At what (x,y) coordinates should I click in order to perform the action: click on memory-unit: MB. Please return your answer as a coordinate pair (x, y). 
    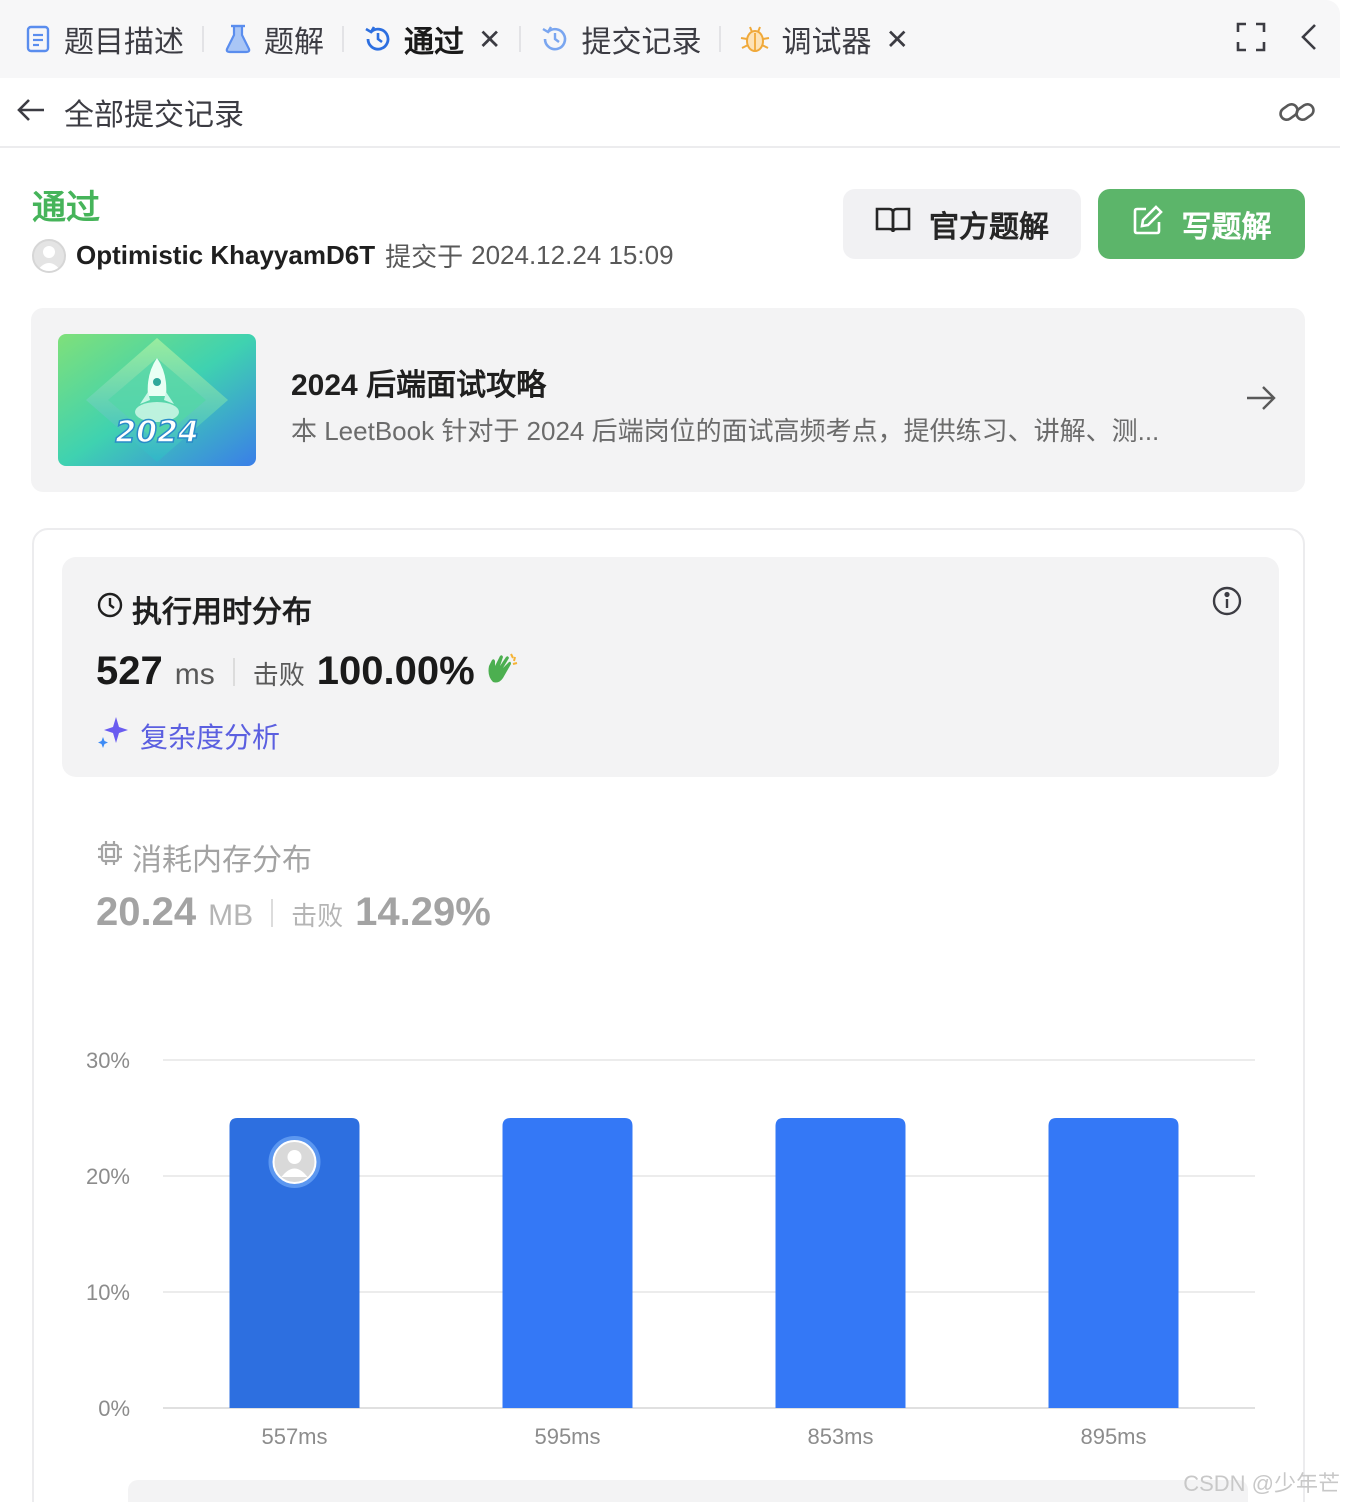
    Looking at the image, I should click on (231, 915).